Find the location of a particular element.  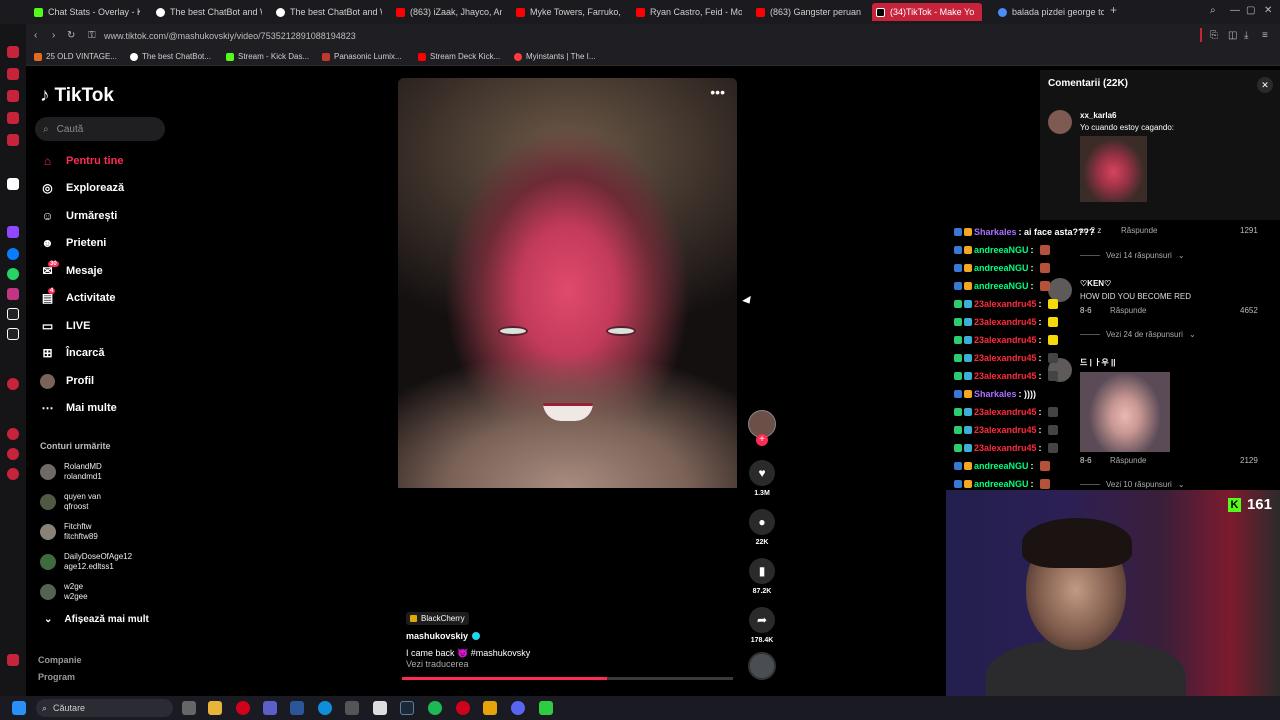

teams-icon is located at coordinates (270, 708).